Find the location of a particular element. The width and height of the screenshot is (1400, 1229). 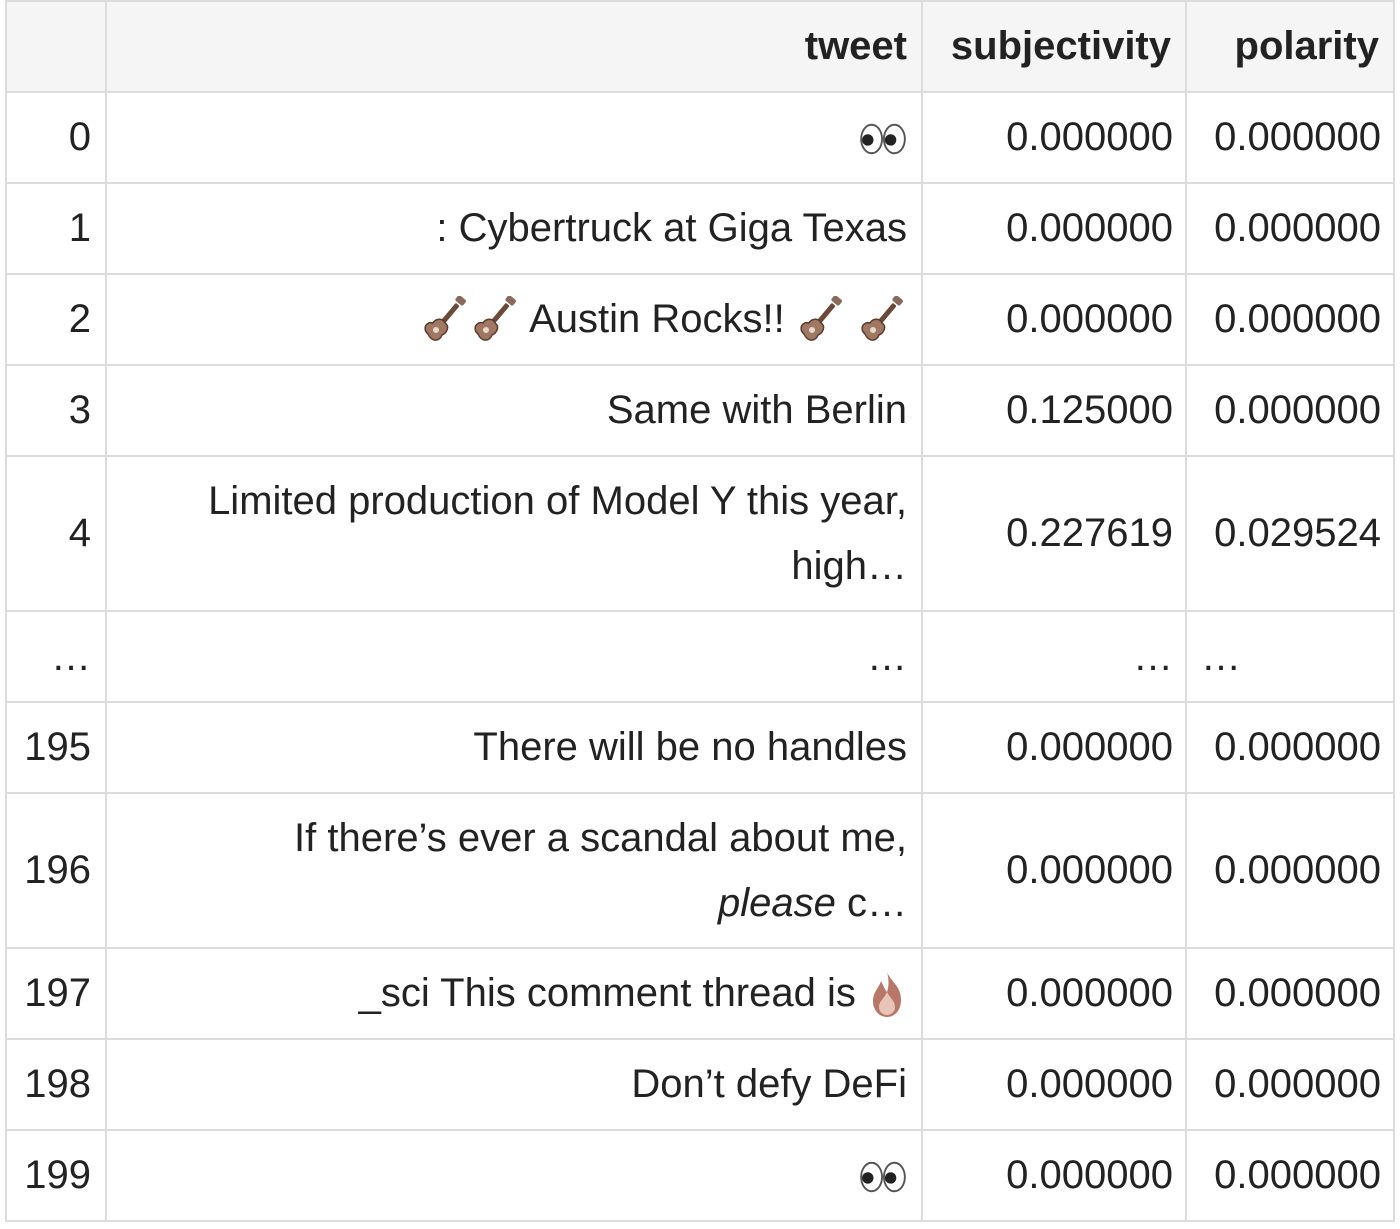

tweet-cell: Don’t defy DeFi is located at coordinates (514, 1084).